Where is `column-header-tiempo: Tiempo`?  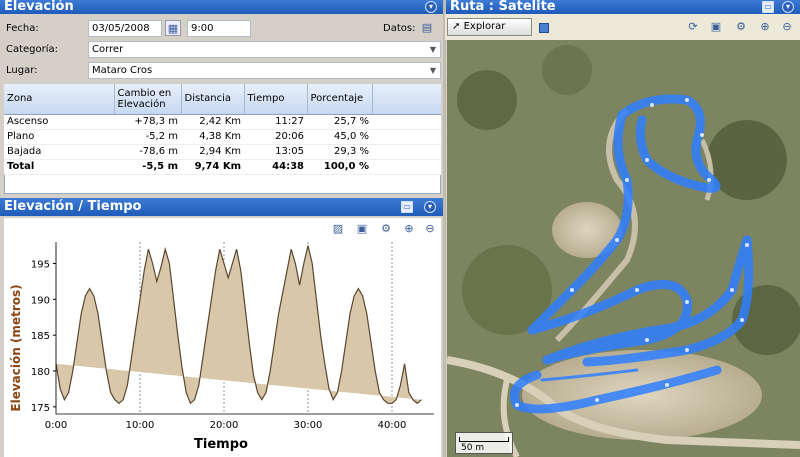 column-header-tiempo: Tiempo is located at coordinates (276, 99).